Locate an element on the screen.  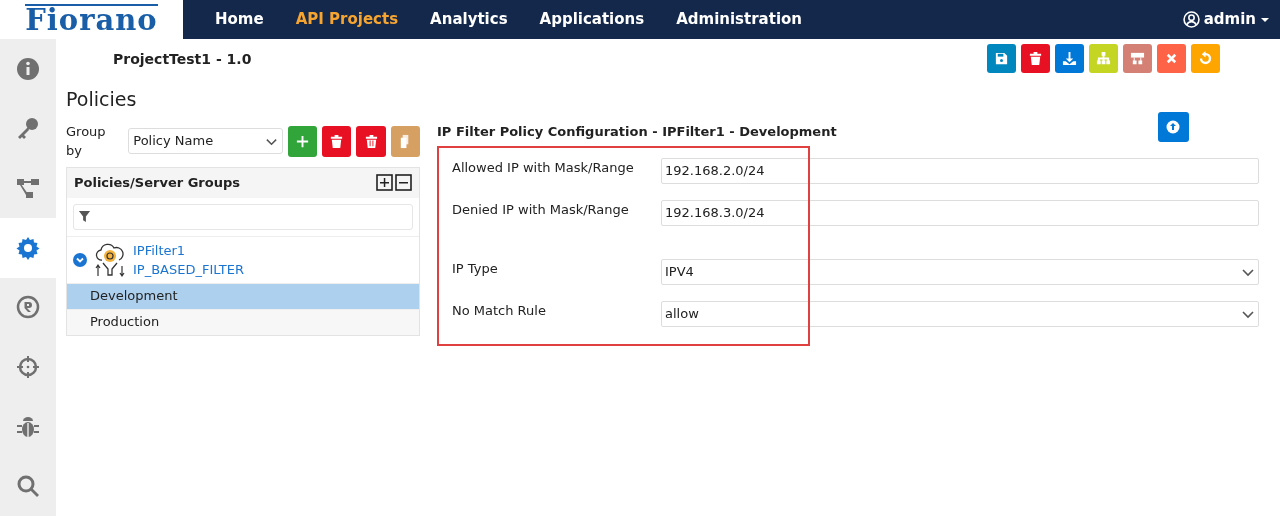
nav-link: Analytics is located at coordinates (469, 19).